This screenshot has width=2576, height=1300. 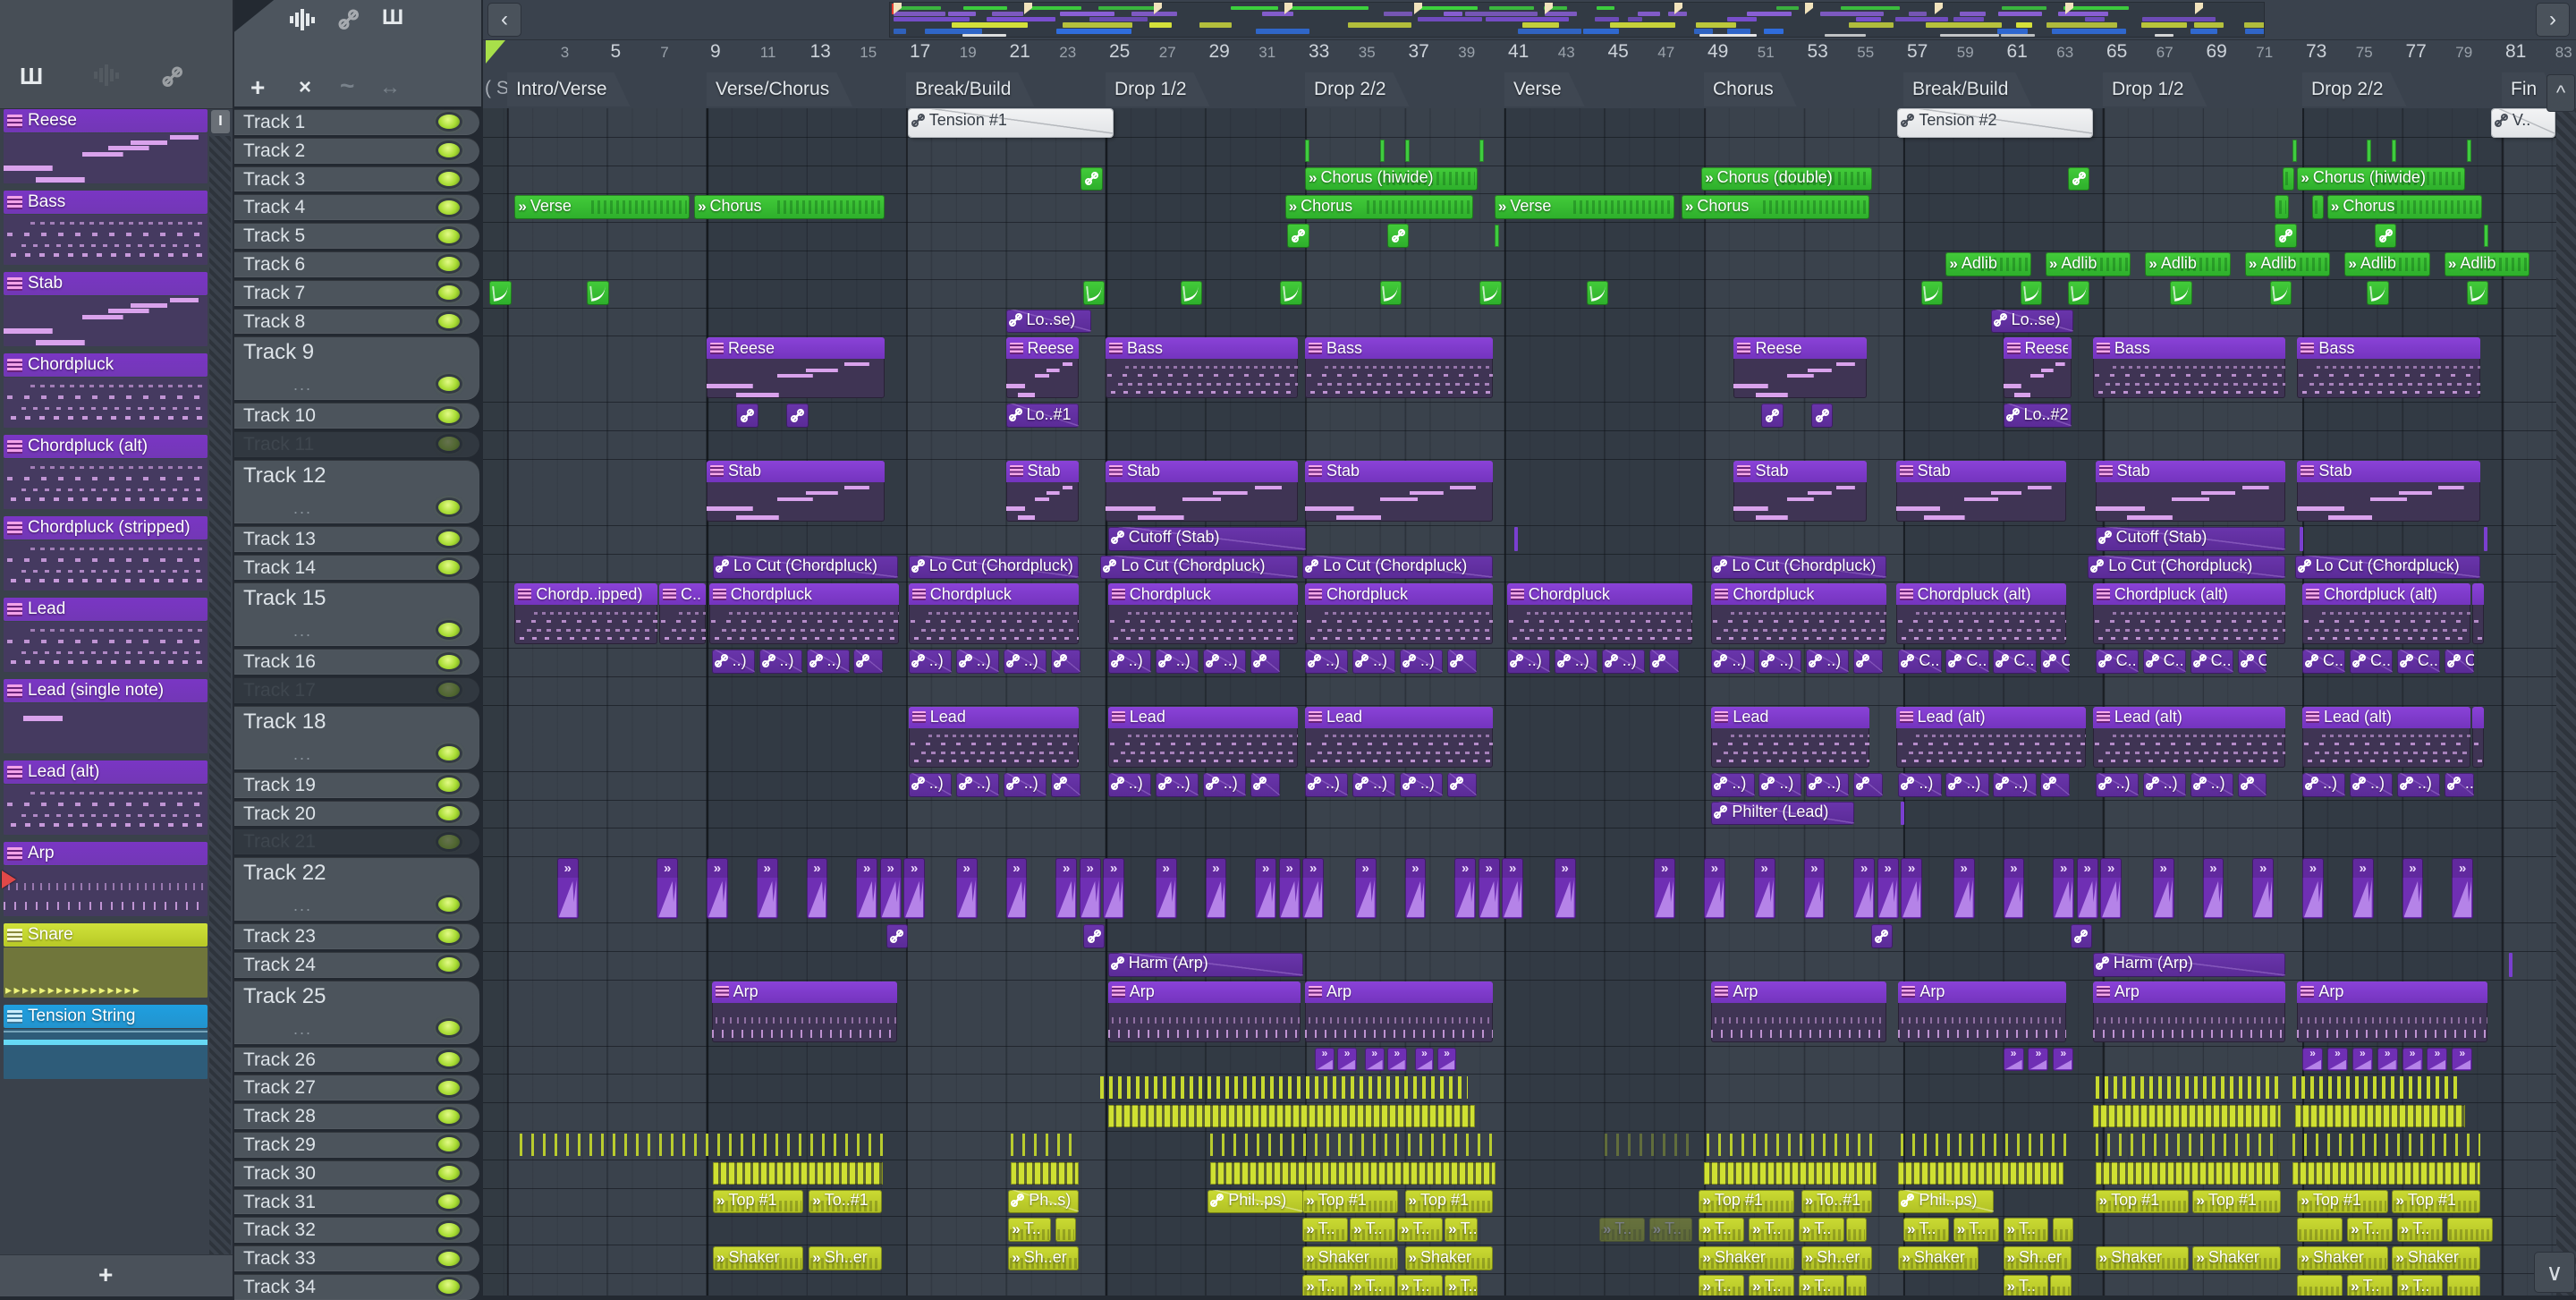 What do you see at coordinates (356, 1116) in the screenshot?
I see `track-header-28: Track 28` at bounding box center [356, 1116].